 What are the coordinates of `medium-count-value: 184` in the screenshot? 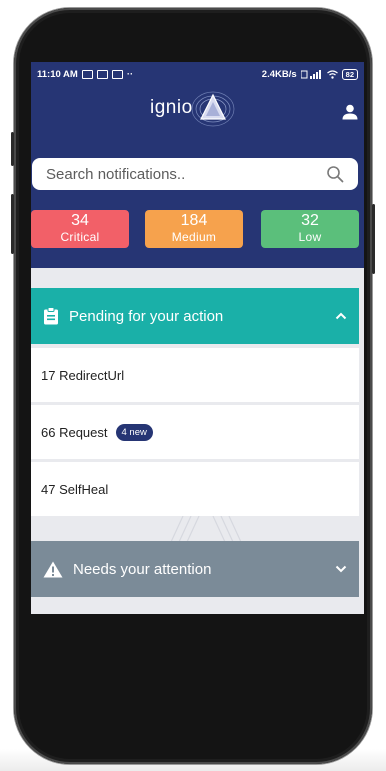 It's located at (194, 220).